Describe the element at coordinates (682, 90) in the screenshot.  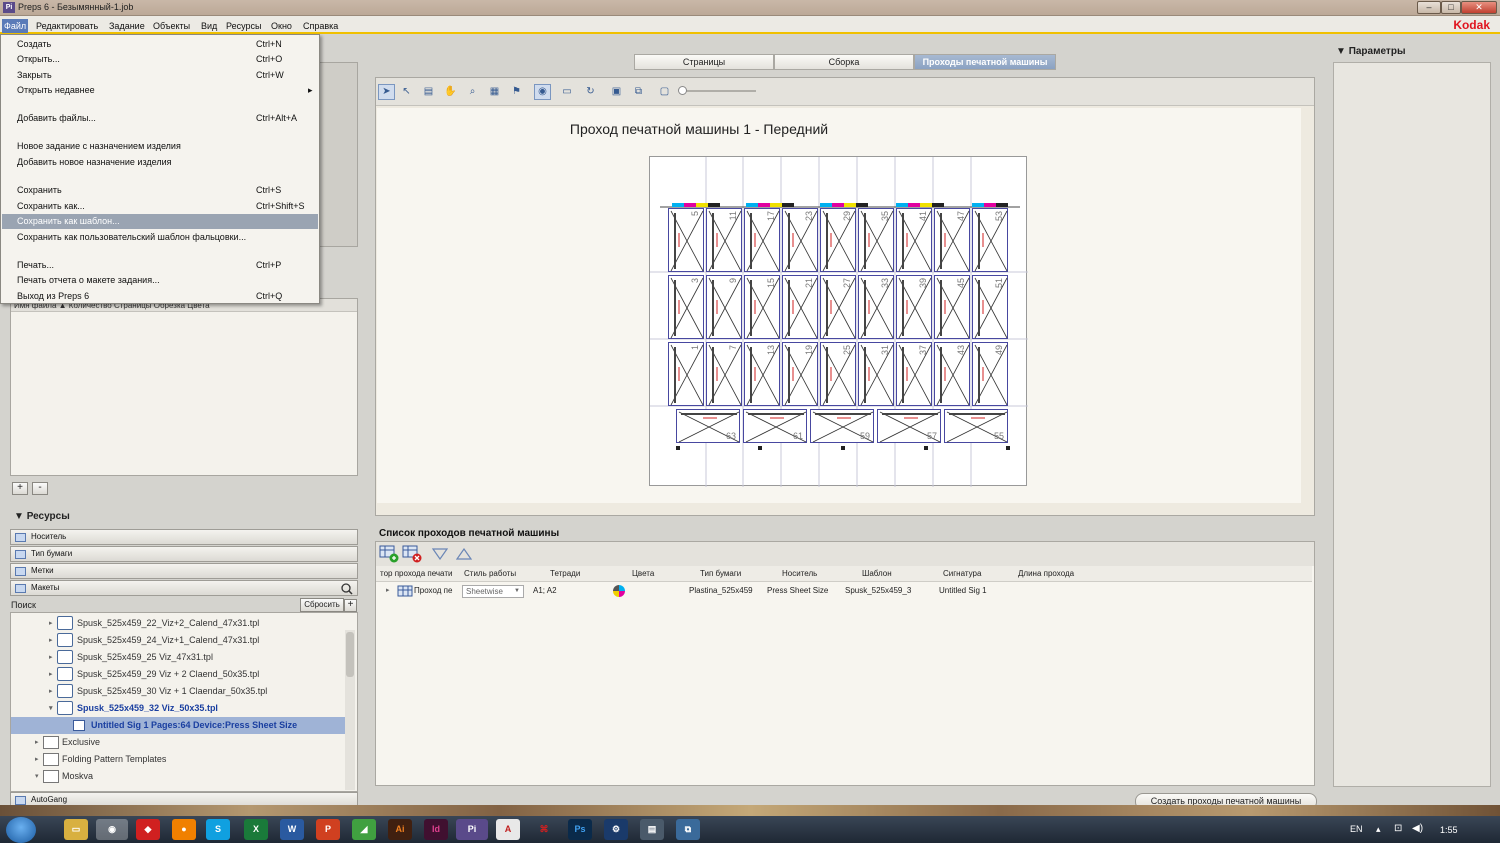
I see `zoom-slider-handle` at that location.